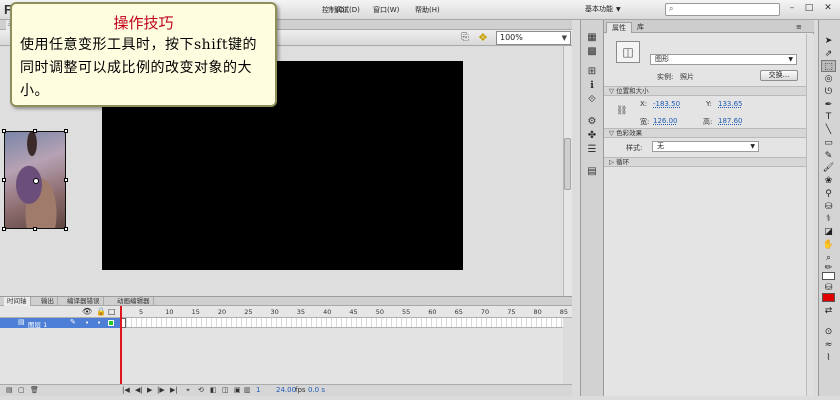  Describe the element at coordinates (603, 9) in the screenshot. I see `workspace-switcher: 基本功能 ▼` at that location.